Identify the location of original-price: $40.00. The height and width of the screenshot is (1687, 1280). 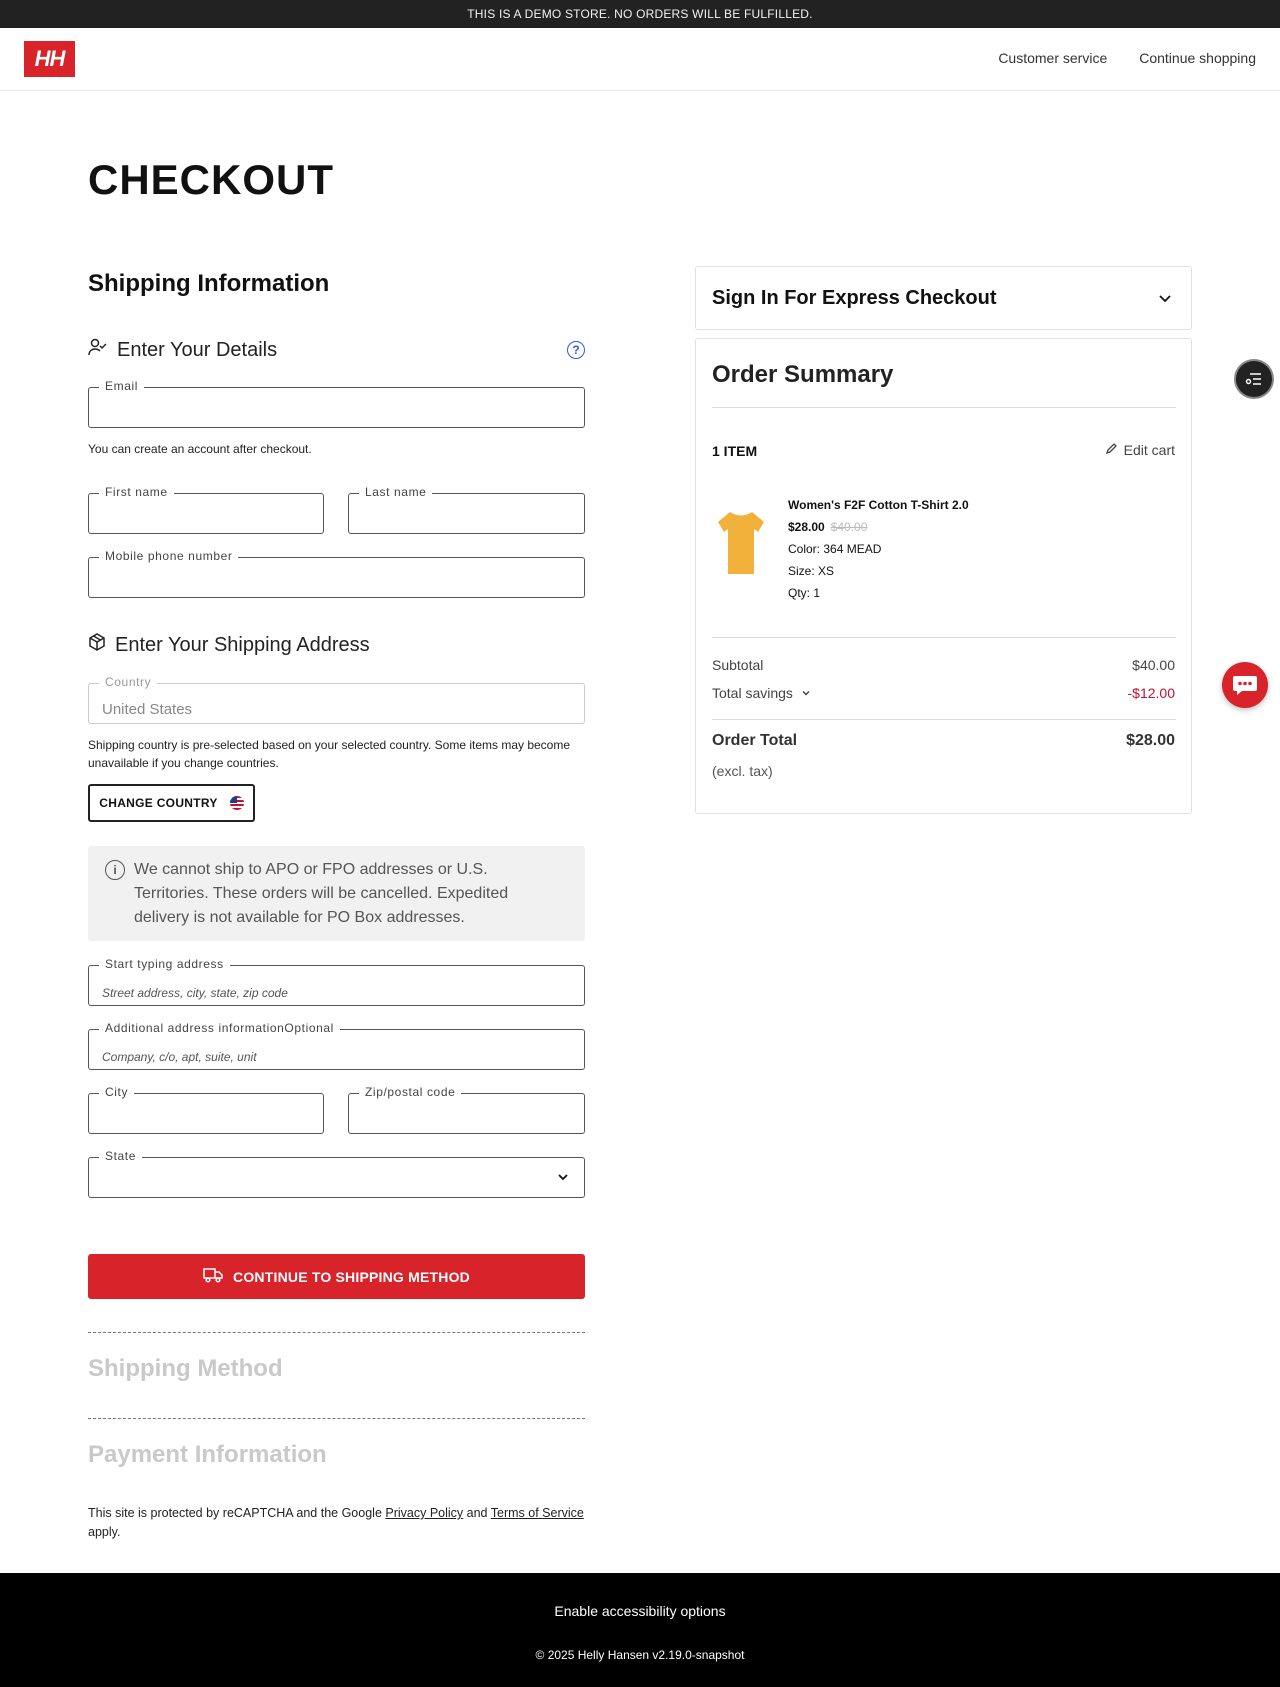
(849, 527).